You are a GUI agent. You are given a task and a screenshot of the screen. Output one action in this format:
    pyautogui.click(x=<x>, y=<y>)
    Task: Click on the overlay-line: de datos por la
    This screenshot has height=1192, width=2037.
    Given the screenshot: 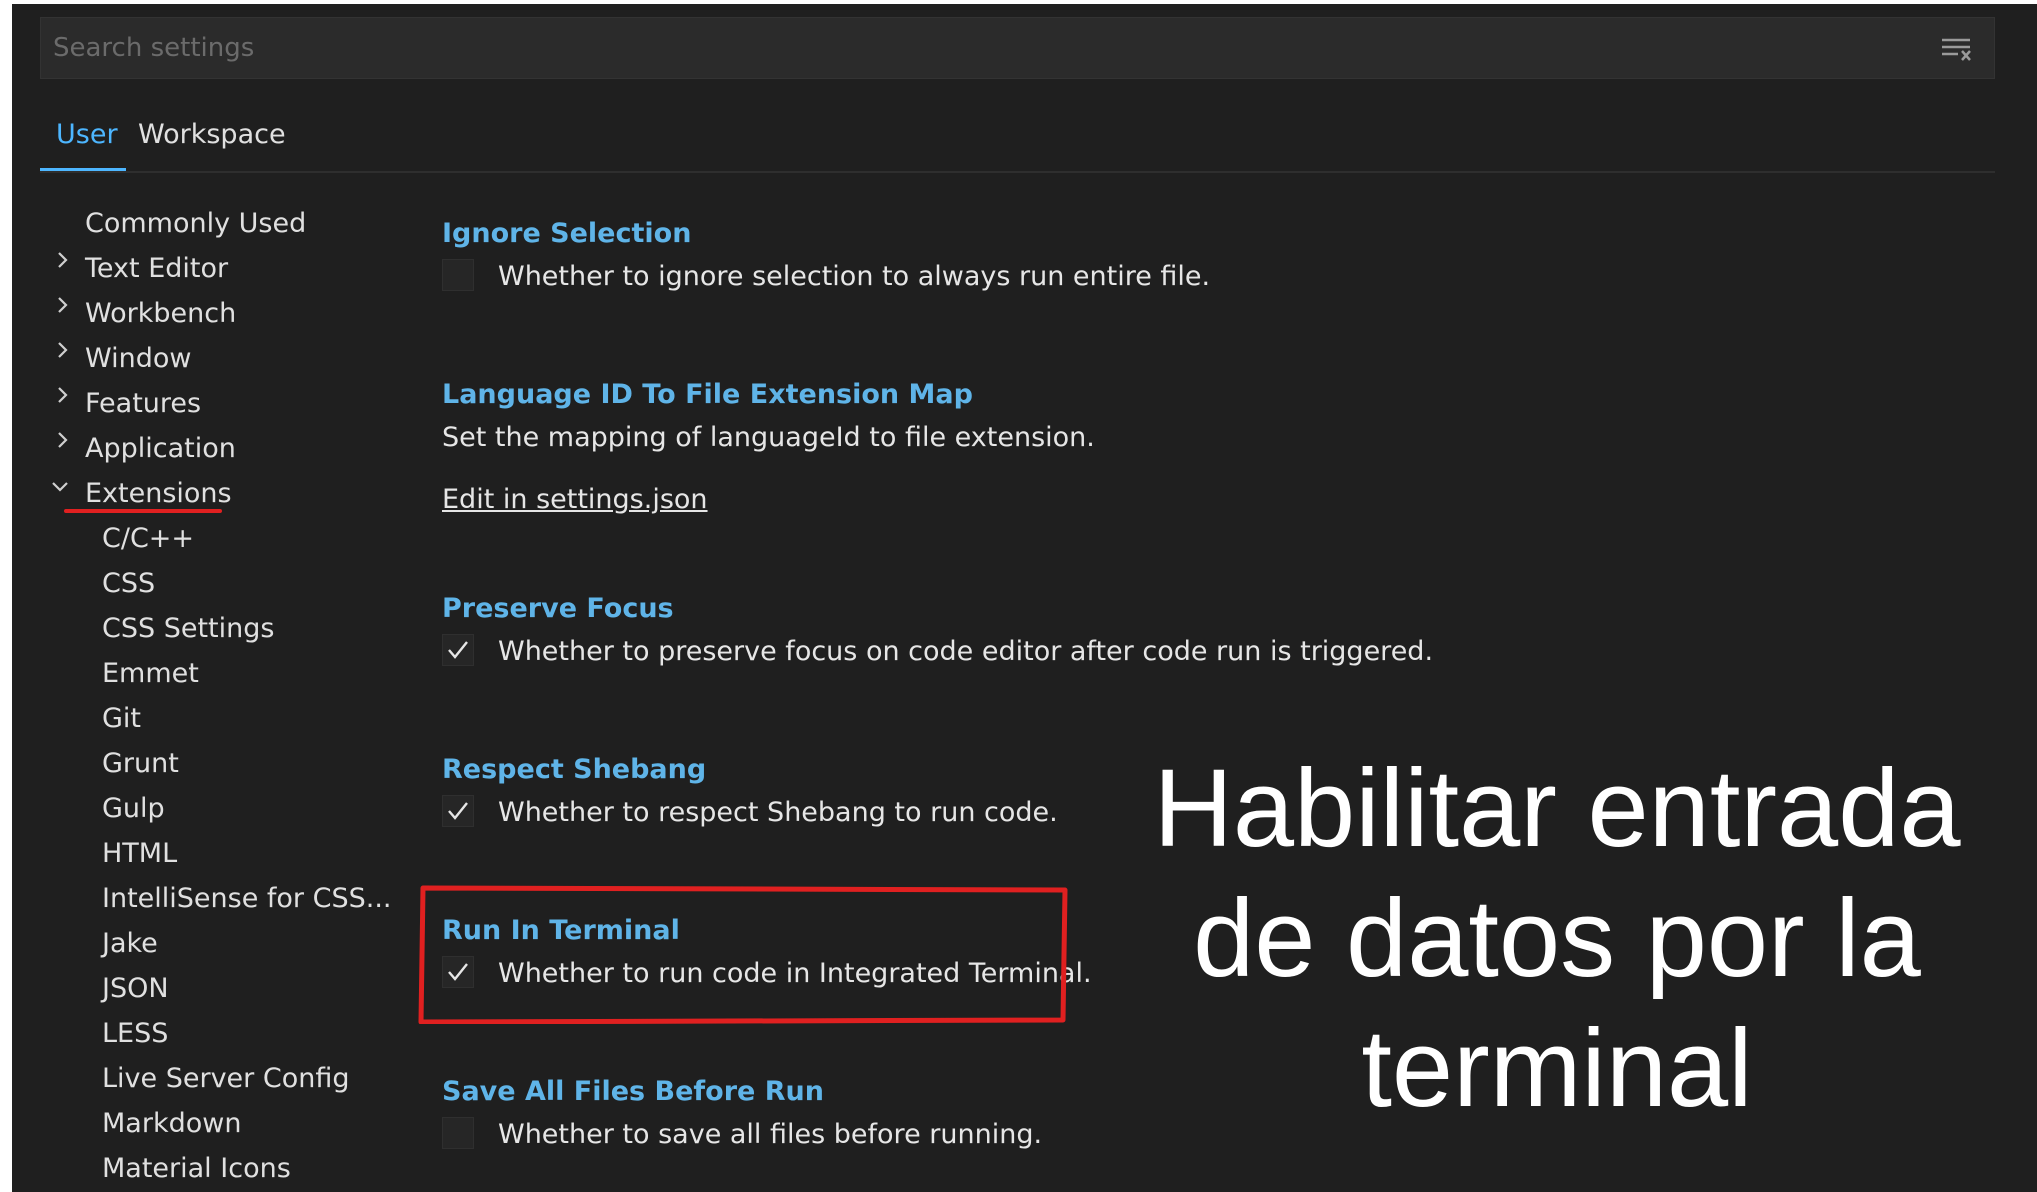 What is the action you would take?
    pyautogui.click(x=1557, y=938)
    